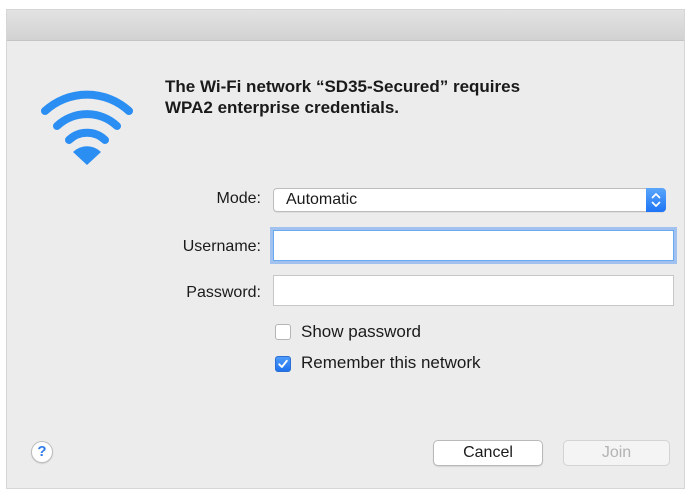 The height and width of the screenshot is (495, 691). I want to click on help-button: ?, so click(42, 452).